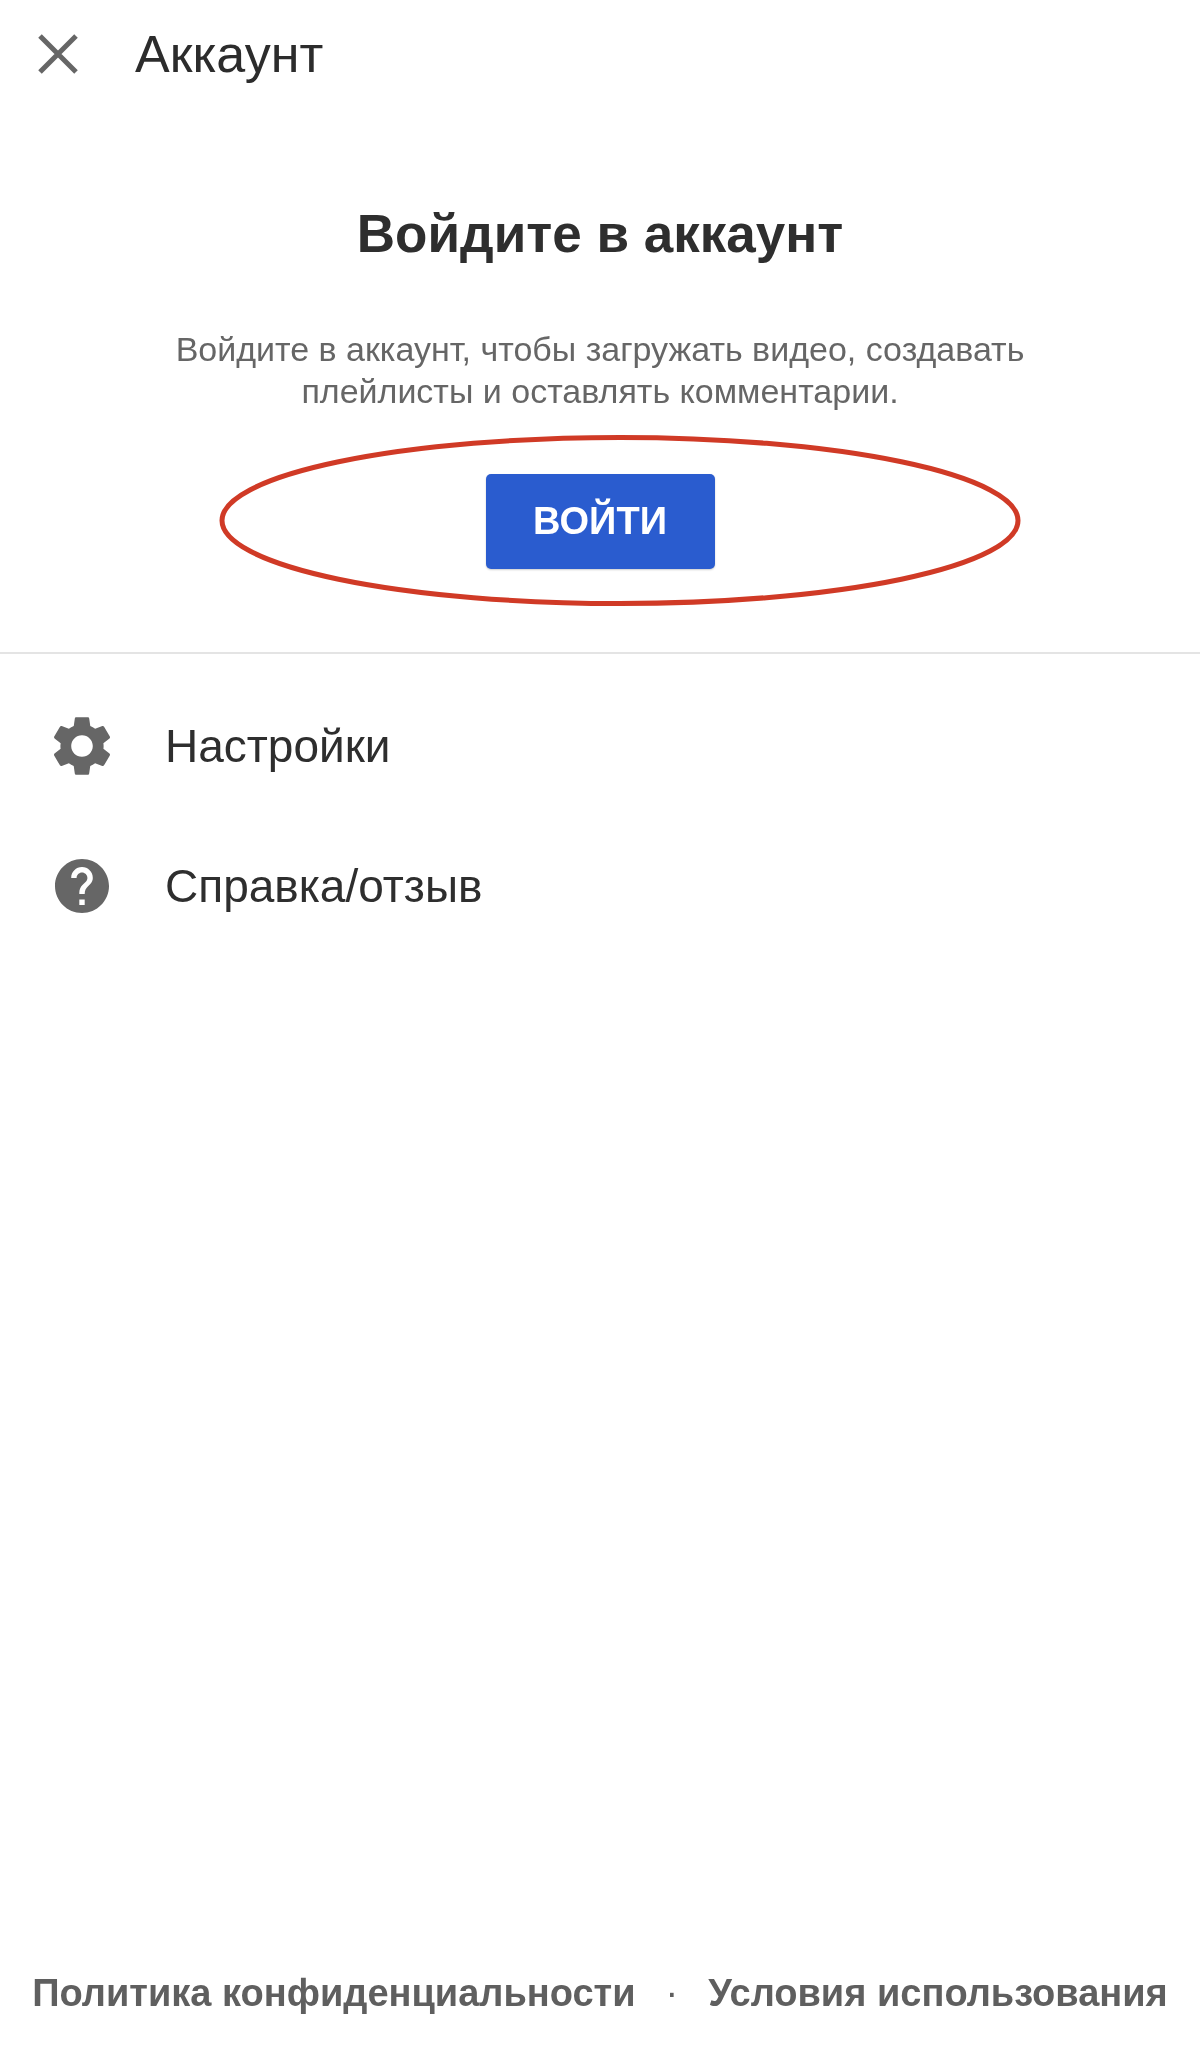 The width and height of the screenshot is (1200, 2065). Describe the element at coordinates (82, 886) in the screenshot. I see `help-icon` at that location.